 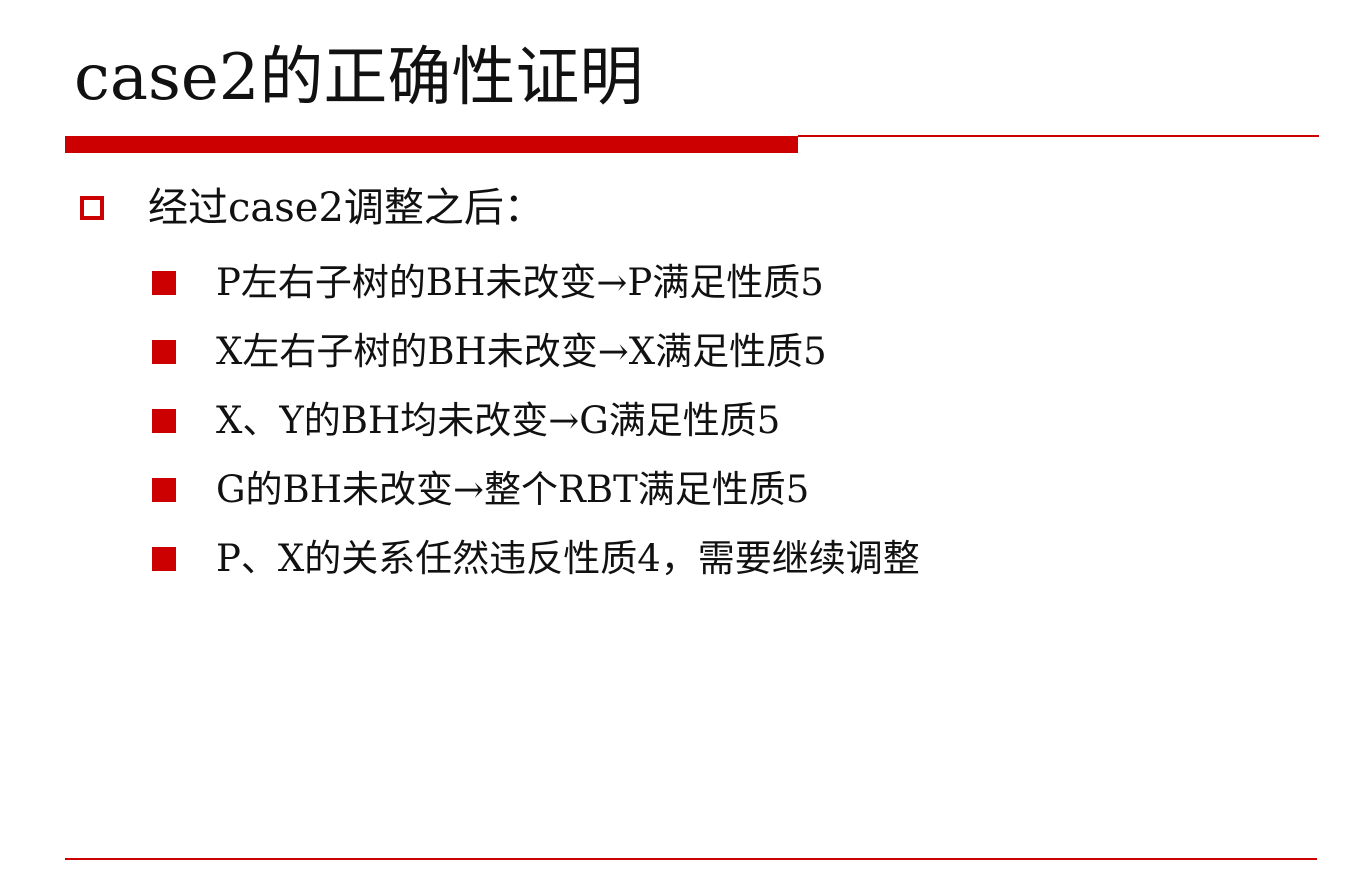 I want to click on sub-bullet-item: X左右子树的BH未改变→X满足性质5, so click(x=536, y=351).